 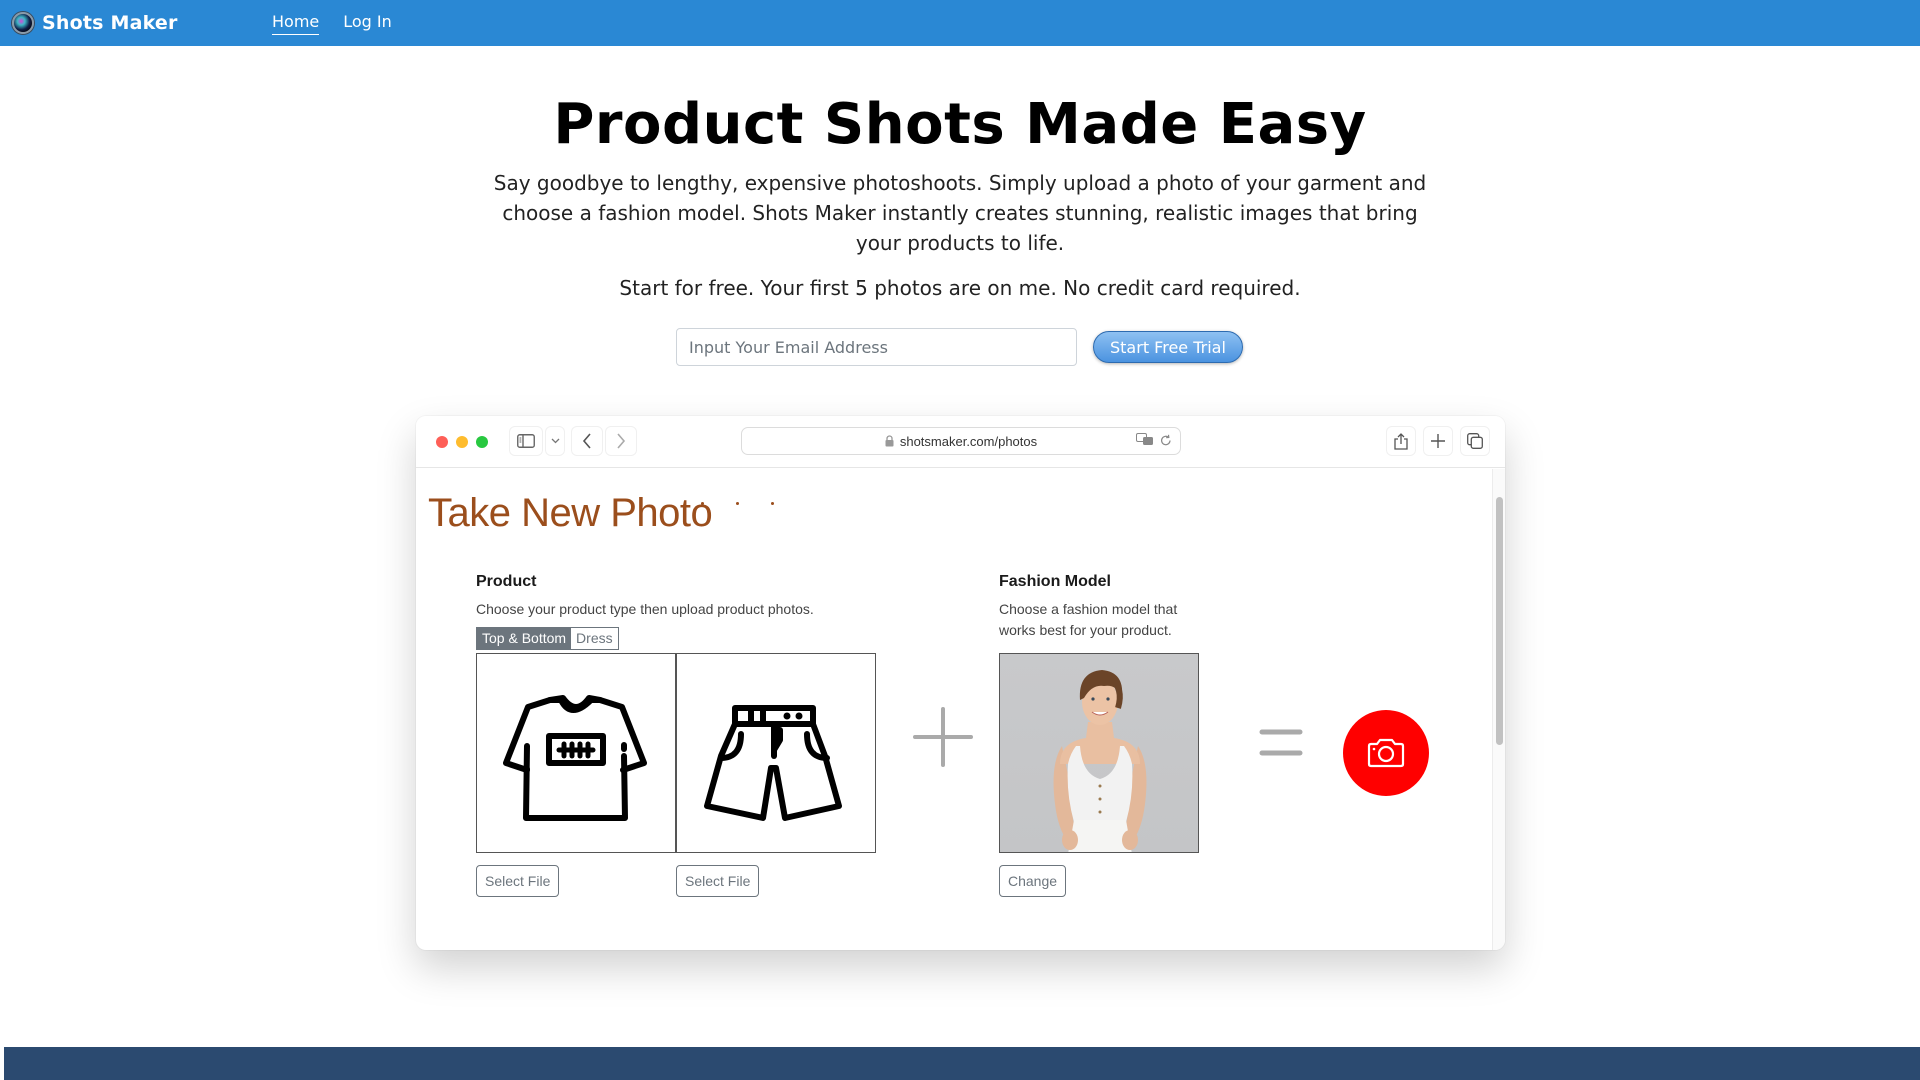 I want to click on close-window-icon, so click(x=442, y=442).